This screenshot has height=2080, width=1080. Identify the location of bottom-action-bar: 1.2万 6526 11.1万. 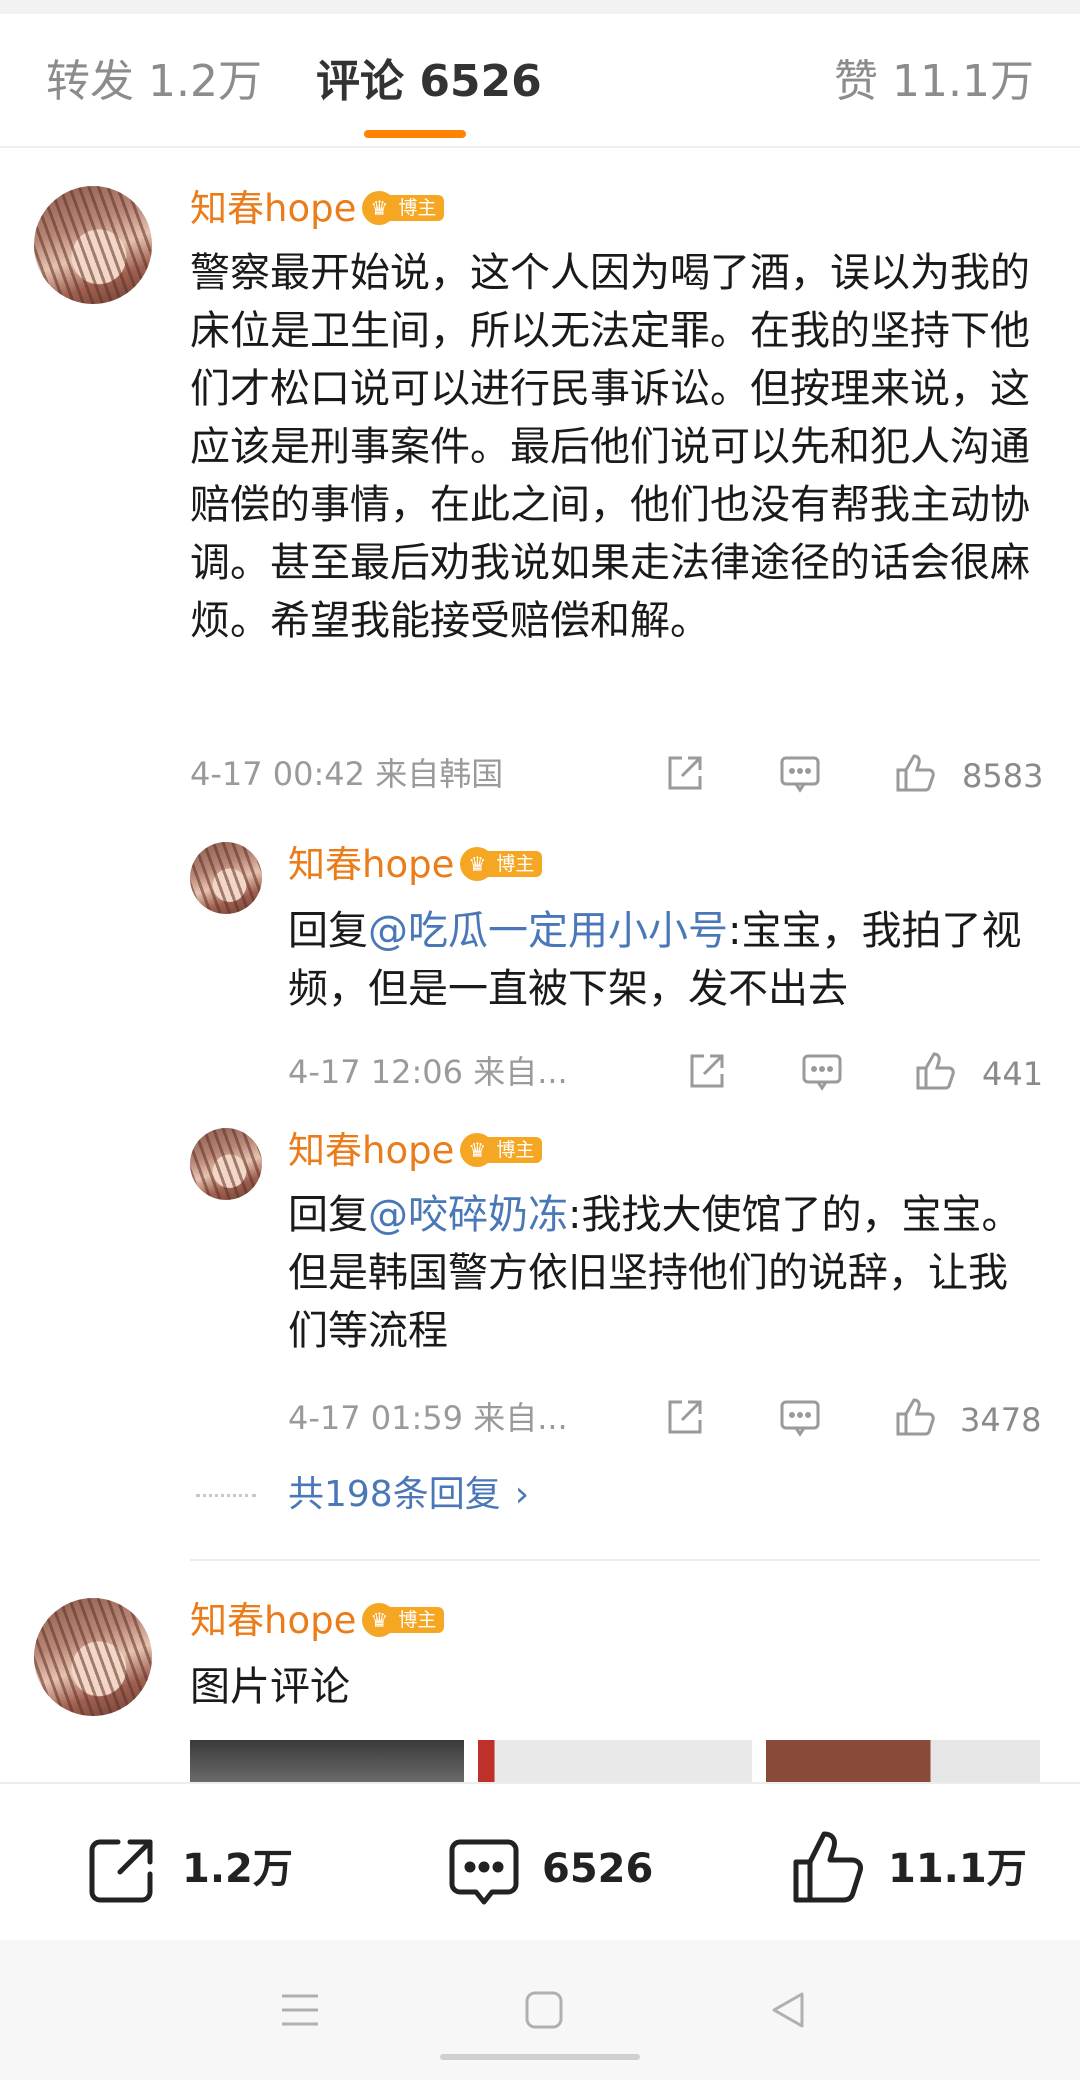
(540, 1861).